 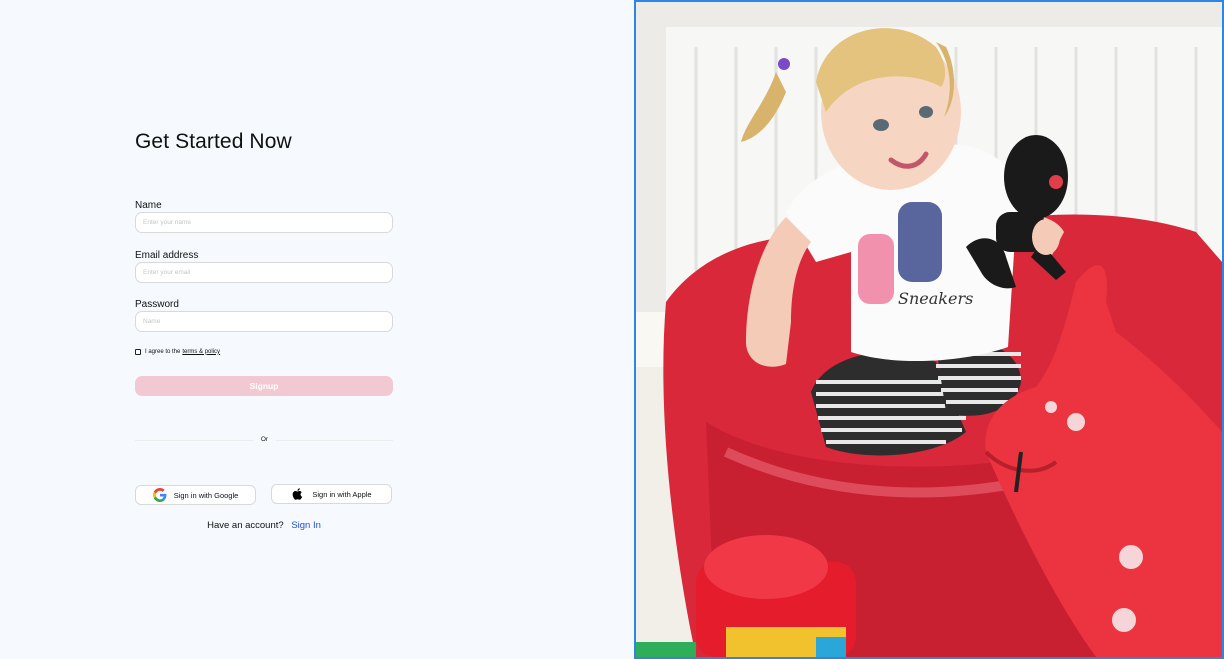 I want to click on password-input, so click(x=264, y=321).